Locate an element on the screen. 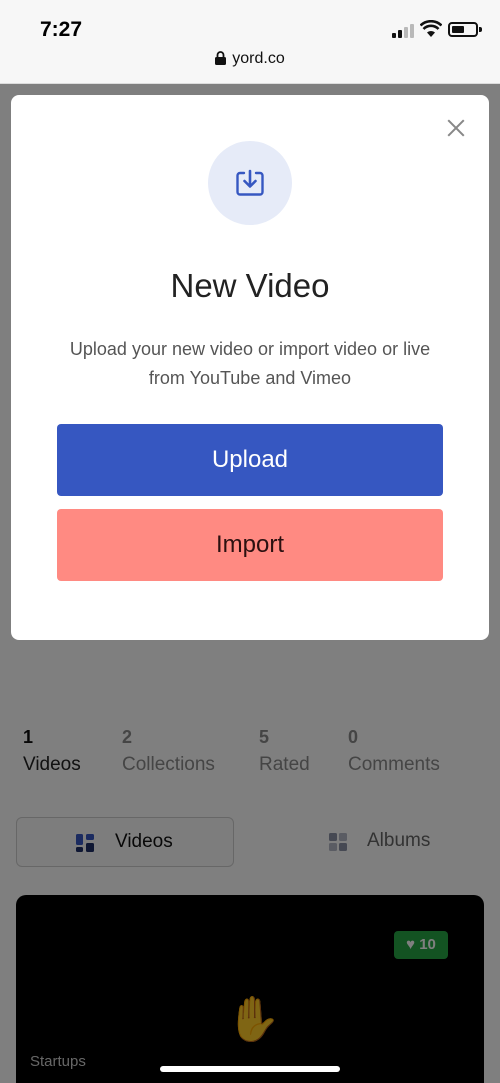  url-text: yord.co is located at coordinates (258, 58).